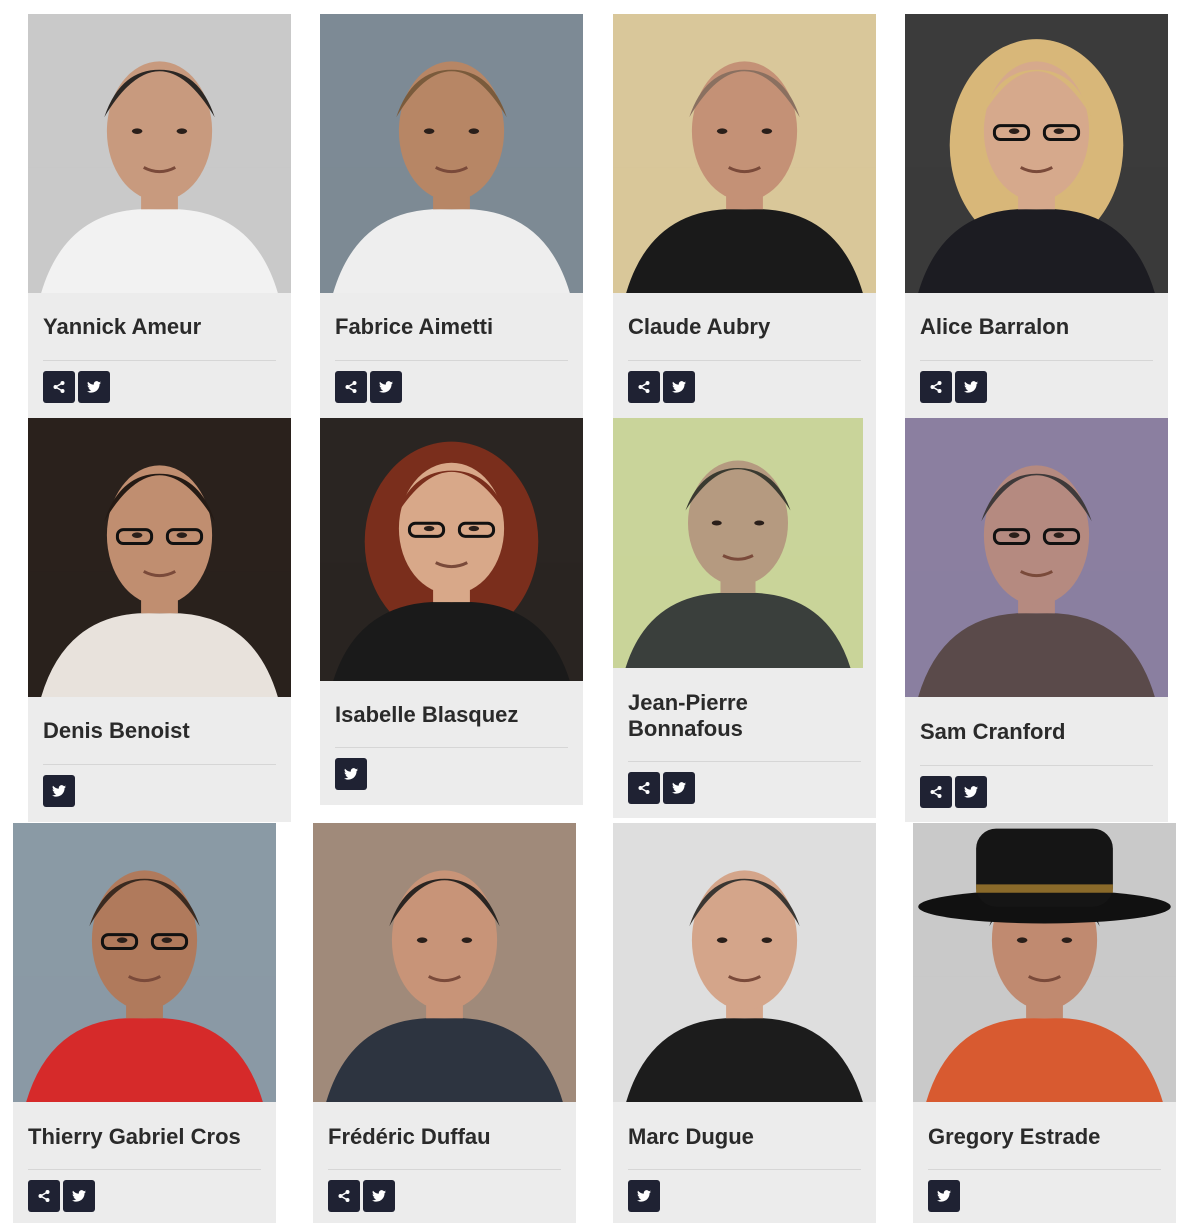 The height and width of the screenshot is (1223, 1190). Describe the element at coordinates (1044, 1137) in the screenshot. I see `member-name: Gregory Estrade` at that location.